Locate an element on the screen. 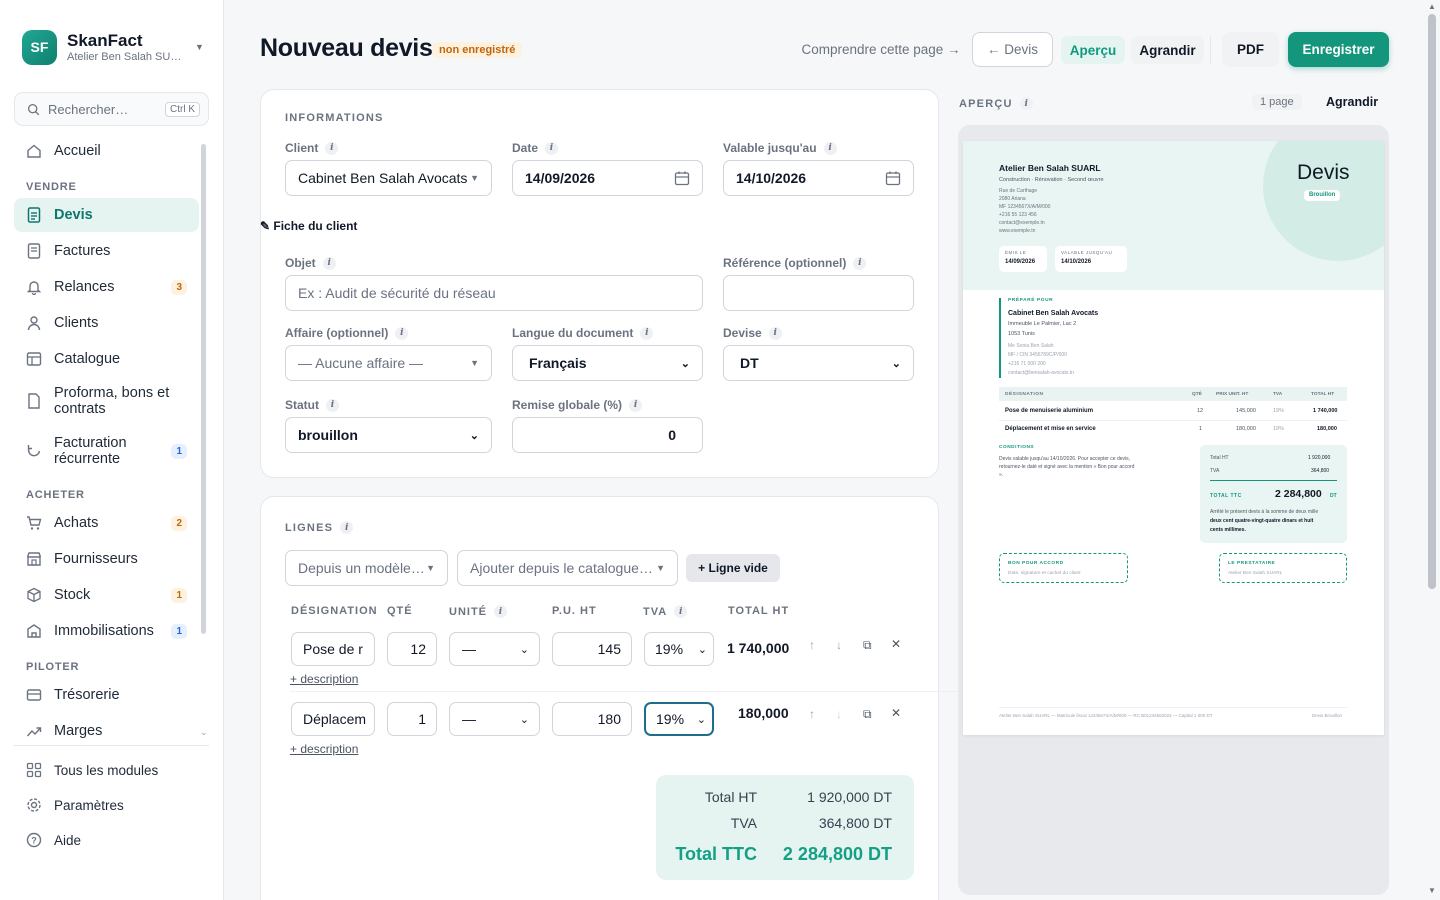  from-model-select: Depuis un modèle… ▼ is located at coordinates (366, 568).